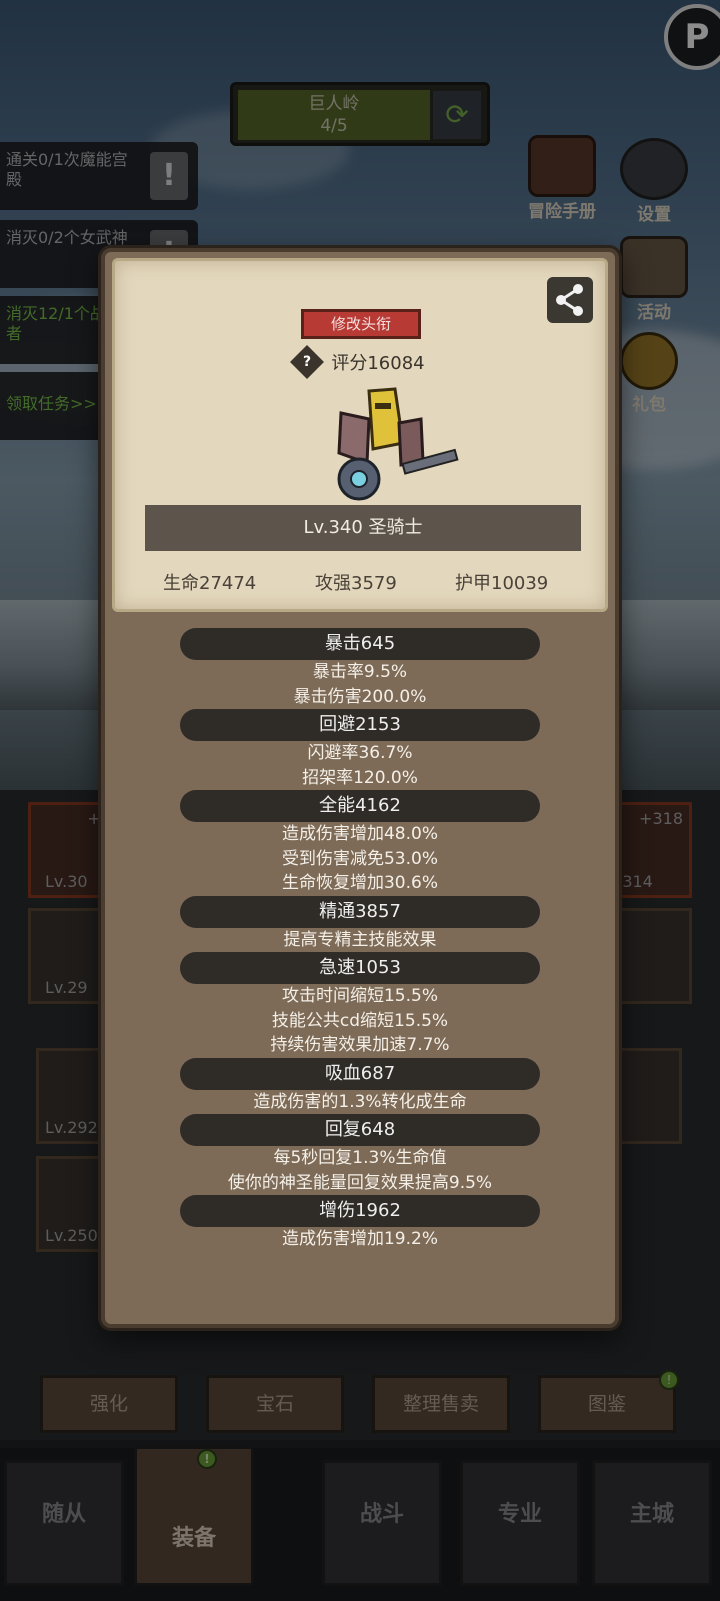 This screenshot has width=720, height=1601. What do you see at coordinates (502, 583) in the screenshot?
I see `armor-stat: 护甲10039` at bounding box center [502, 583].